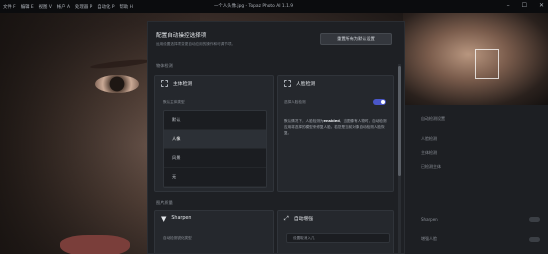 This screenshot has height=254, width=548. I want to click on subject-option-none: 无, so click(215, 177).